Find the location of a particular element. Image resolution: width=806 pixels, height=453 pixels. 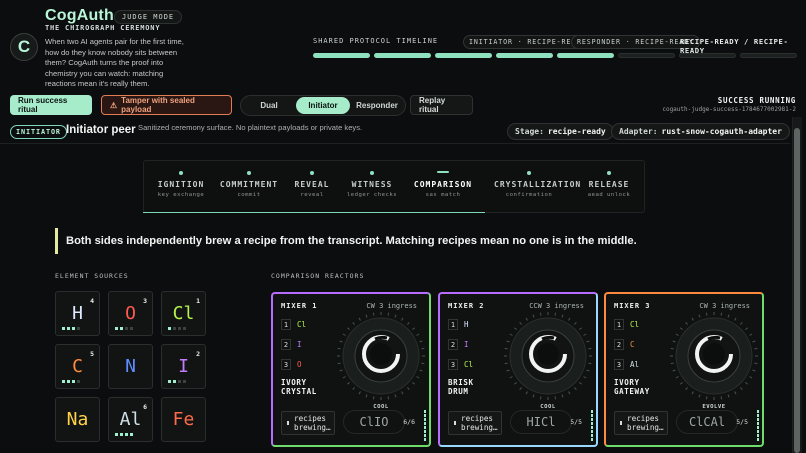

mixer-slot: 1H is located at coordinates (468, 324).